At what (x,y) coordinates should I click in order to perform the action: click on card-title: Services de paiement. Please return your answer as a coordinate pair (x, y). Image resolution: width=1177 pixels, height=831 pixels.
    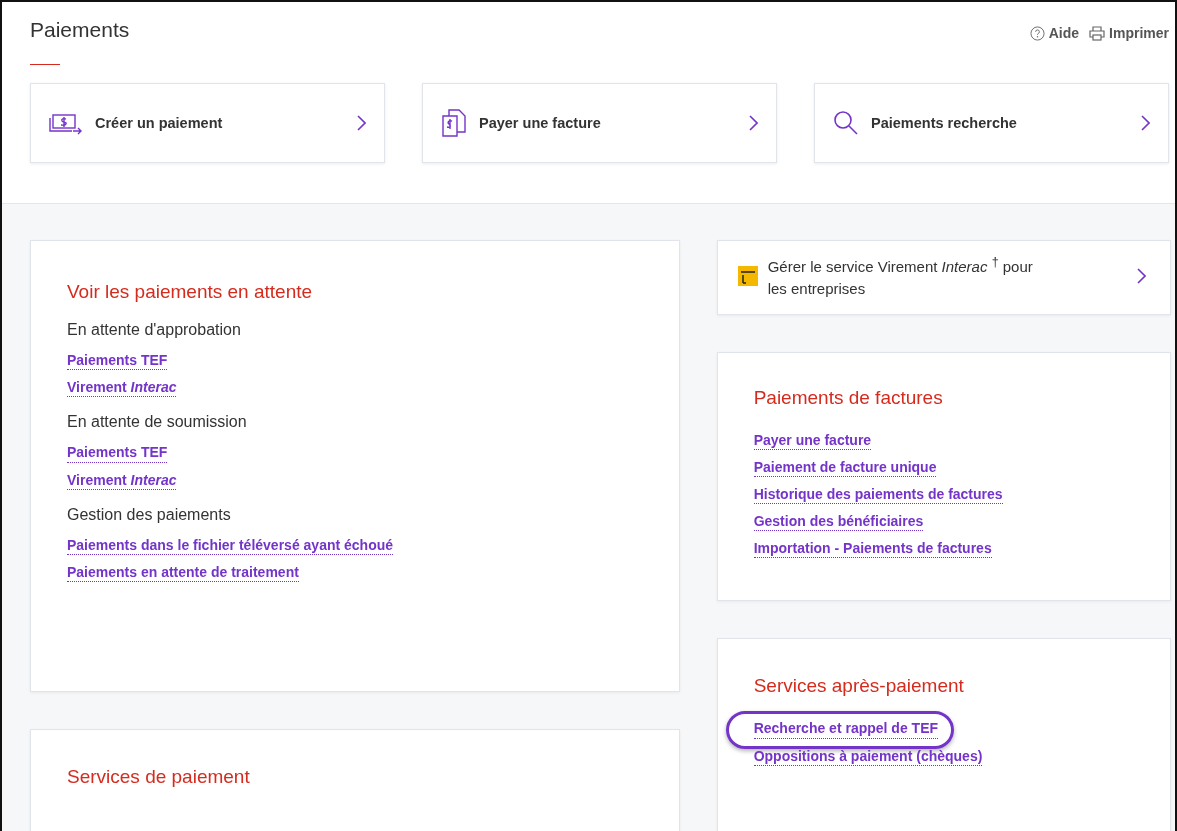
    Looking at the image, I should click on (159, 777).